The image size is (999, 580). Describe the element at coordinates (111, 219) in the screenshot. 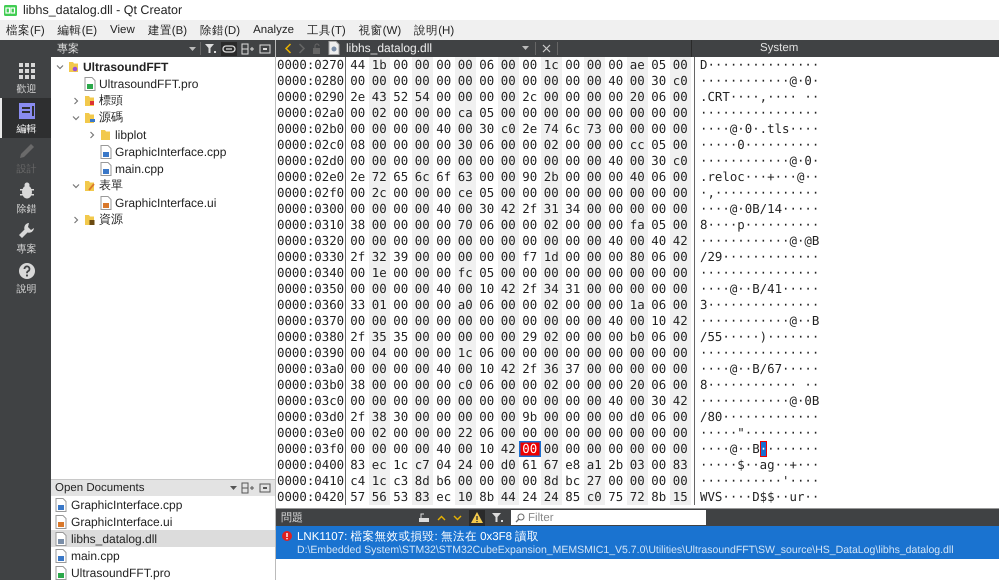

I see `tree-item: 資源` at that location.